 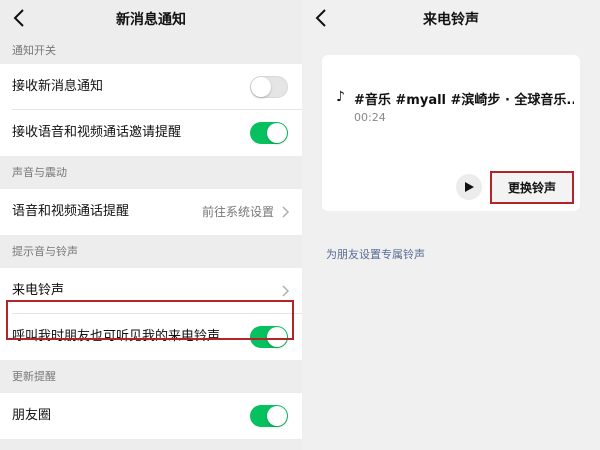 I want to click on voice-video-invite-toggle, so click(x=269, y=133).